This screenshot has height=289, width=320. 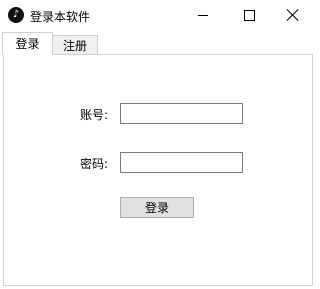 I want to click on app-logo-glyph: ♪, so click(x=16, y=14).